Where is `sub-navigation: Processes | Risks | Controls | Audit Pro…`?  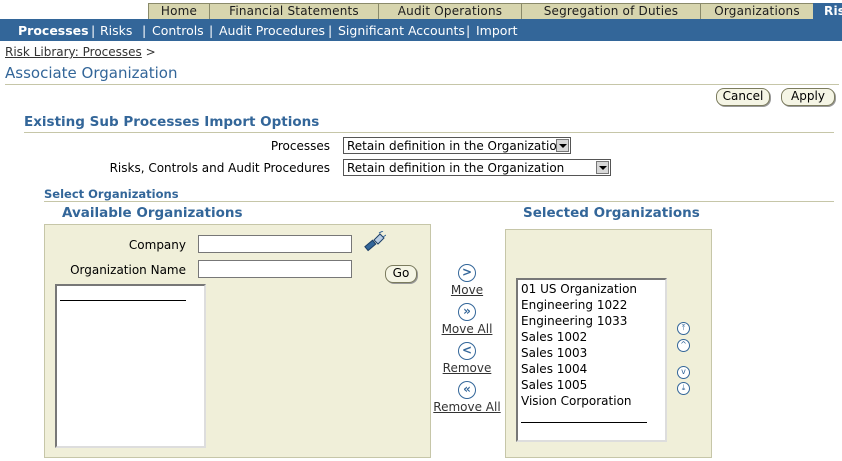
sub-navigation: Processes | Risks | Controls | Audit Pro… is located at coordinates (421, 30).